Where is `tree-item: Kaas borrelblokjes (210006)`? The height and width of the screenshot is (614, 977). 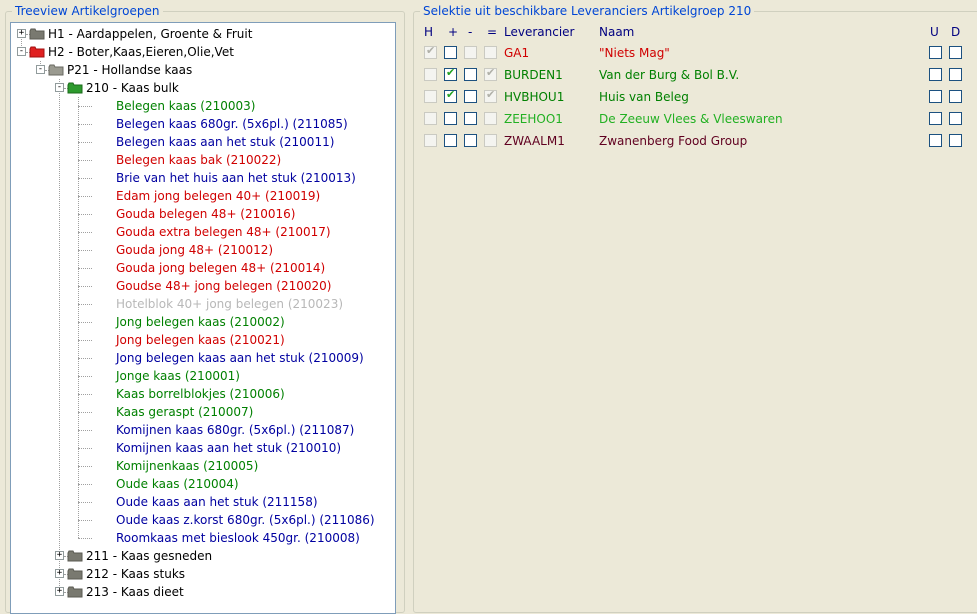
tree-item: Kaas borrelblokjes (210006) is located at coordinates (201, 394).